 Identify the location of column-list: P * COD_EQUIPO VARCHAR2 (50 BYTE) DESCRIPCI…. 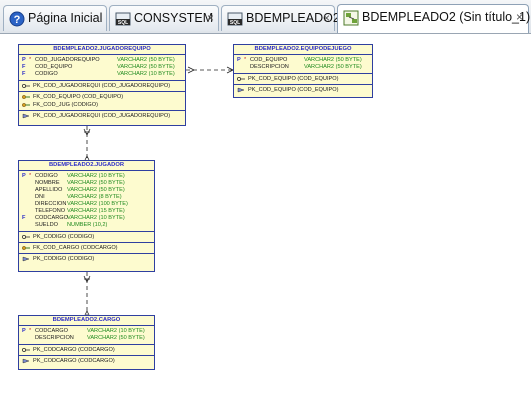
(303, 64).